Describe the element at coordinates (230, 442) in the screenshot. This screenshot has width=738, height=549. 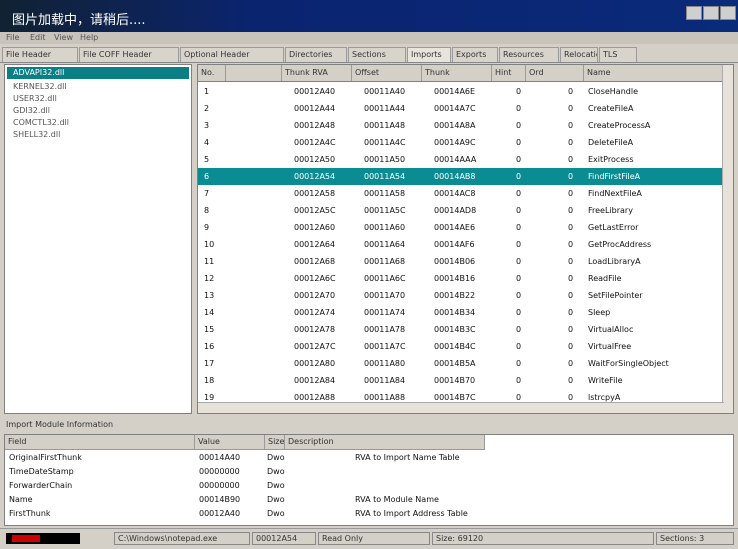
I see `info-col-value: Value` at that location.